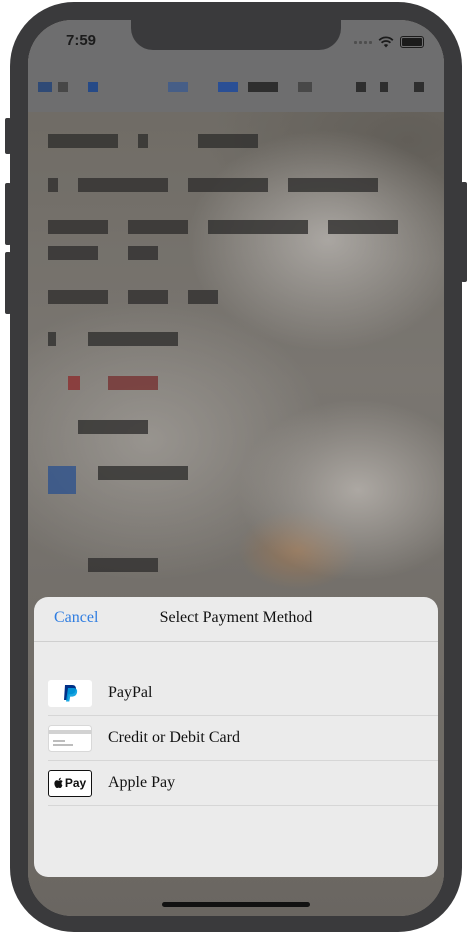 The height and width of the screenshot is (936, 472). I want to click on payment-method-paypal: PayPal, so click(243, 693).